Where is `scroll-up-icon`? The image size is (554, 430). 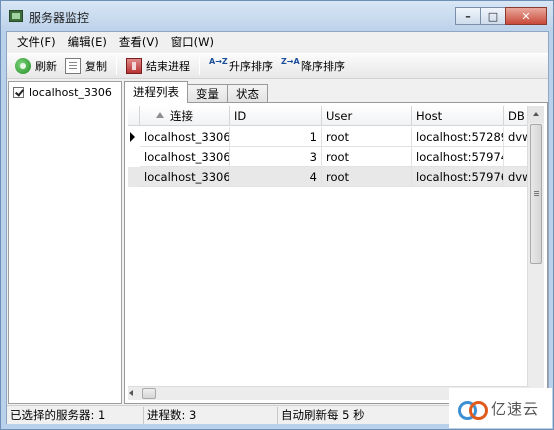 scroll-up-icon is located at coordinates (536, 114).